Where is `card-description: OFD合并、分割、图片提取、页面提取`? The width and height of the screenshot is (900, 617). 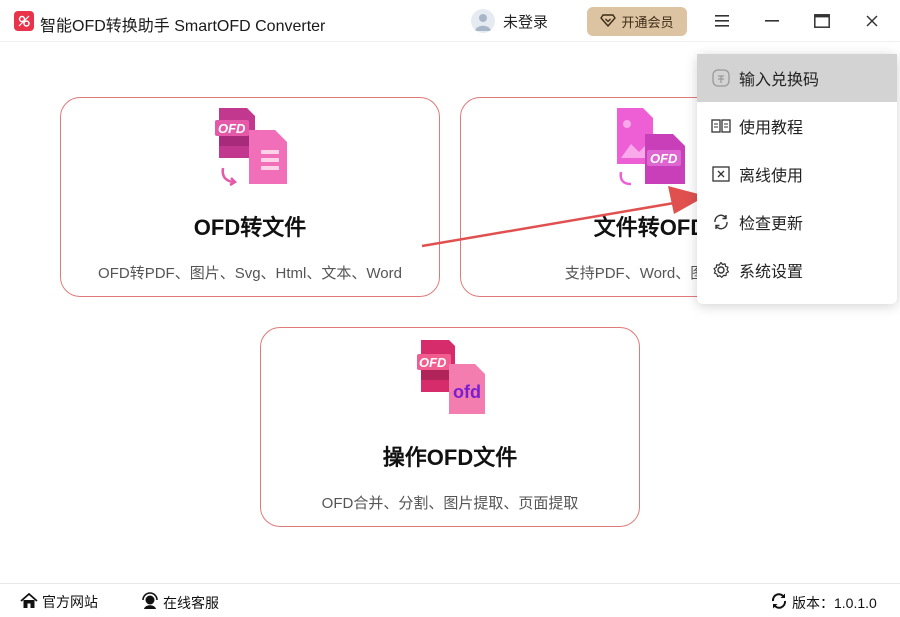
card-description: OFD合并、分割、图片提取、页面提取 is located at coordinates (450, 503).